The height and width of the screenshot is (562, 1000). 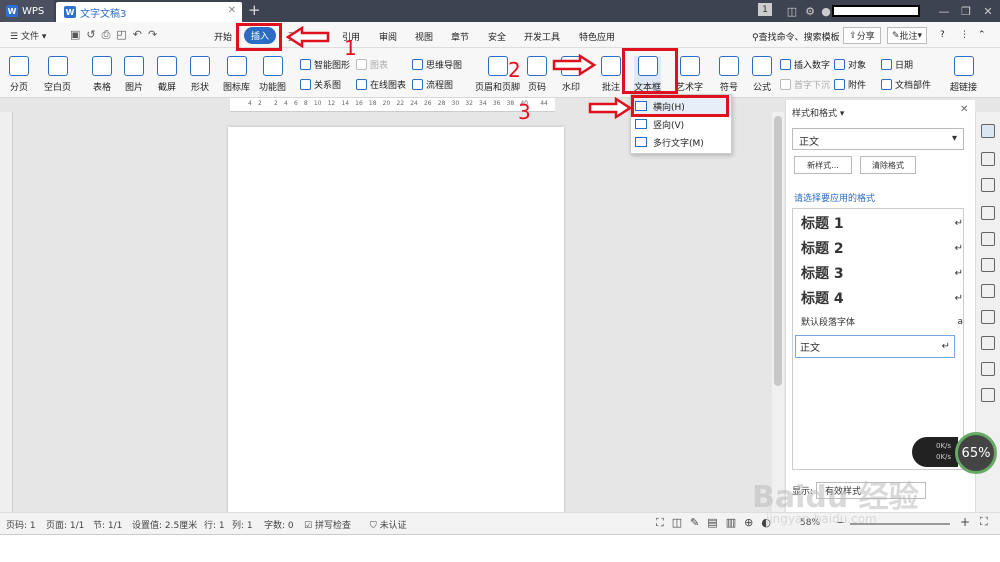 I want to click on attachment-button: 附件, so click(x=850, y=84).